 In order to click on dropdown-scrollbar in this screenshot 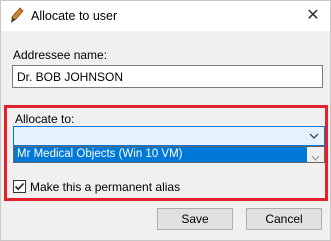, I will do `click(315, 154)`.